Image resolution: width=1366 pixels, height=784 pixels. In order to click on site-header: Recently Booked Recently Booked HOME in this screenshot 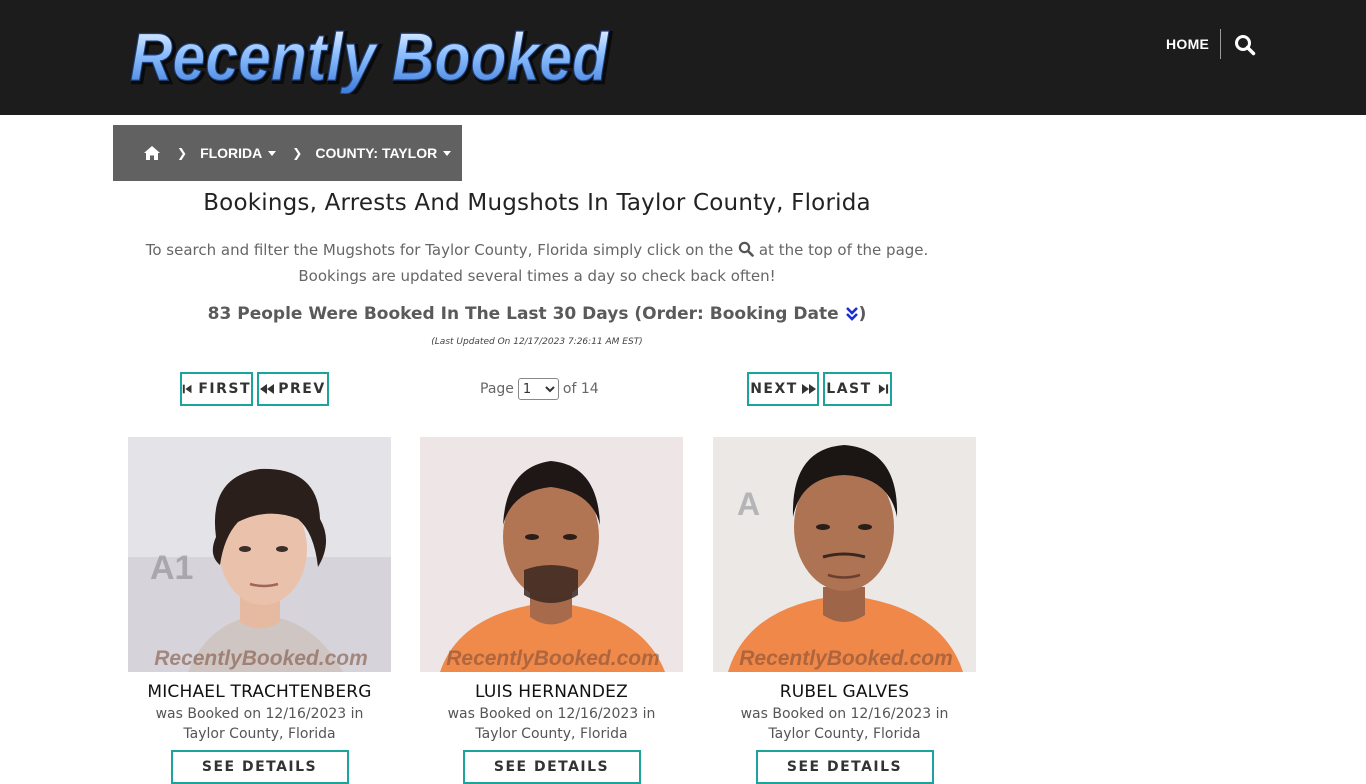, I will do `click(683, 57)`.